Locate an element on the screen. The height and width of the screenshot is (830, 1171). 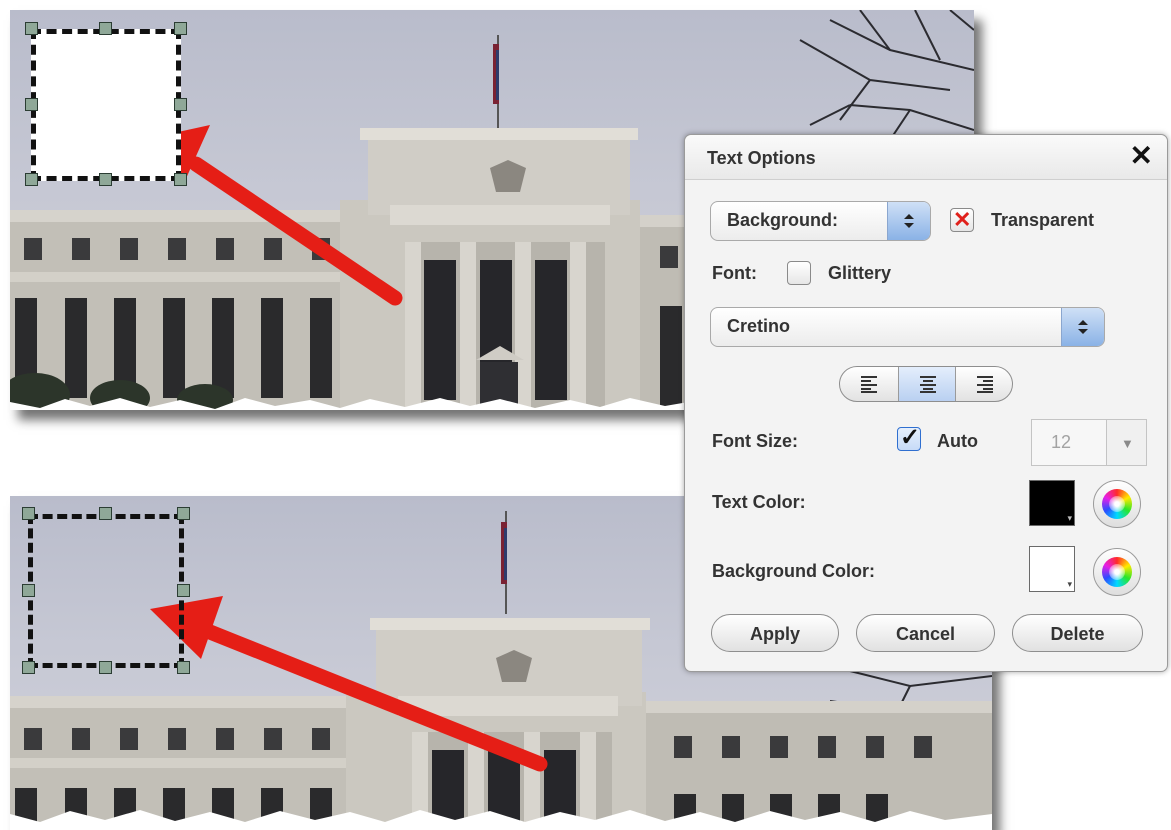
font-family-select: Cretino is located at coordinates (907, 327).